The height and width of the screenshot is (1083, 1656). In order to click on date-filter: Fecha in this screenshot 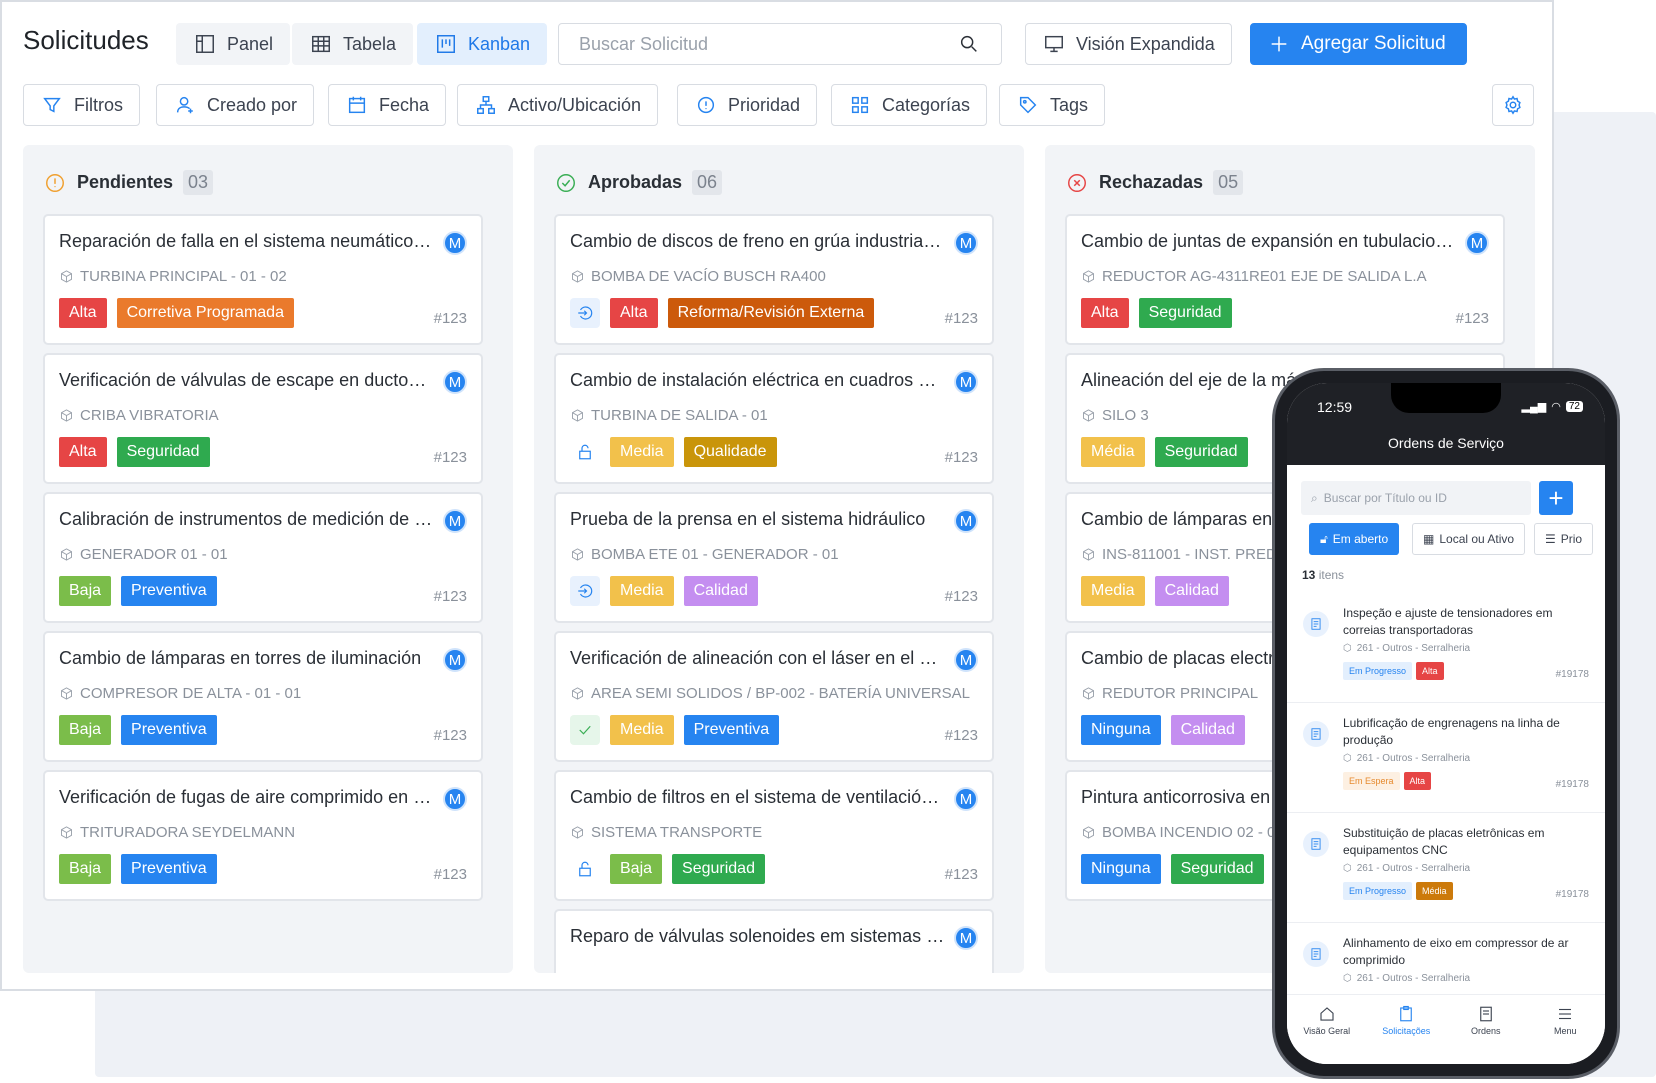, I will do `click(387, 105)`.